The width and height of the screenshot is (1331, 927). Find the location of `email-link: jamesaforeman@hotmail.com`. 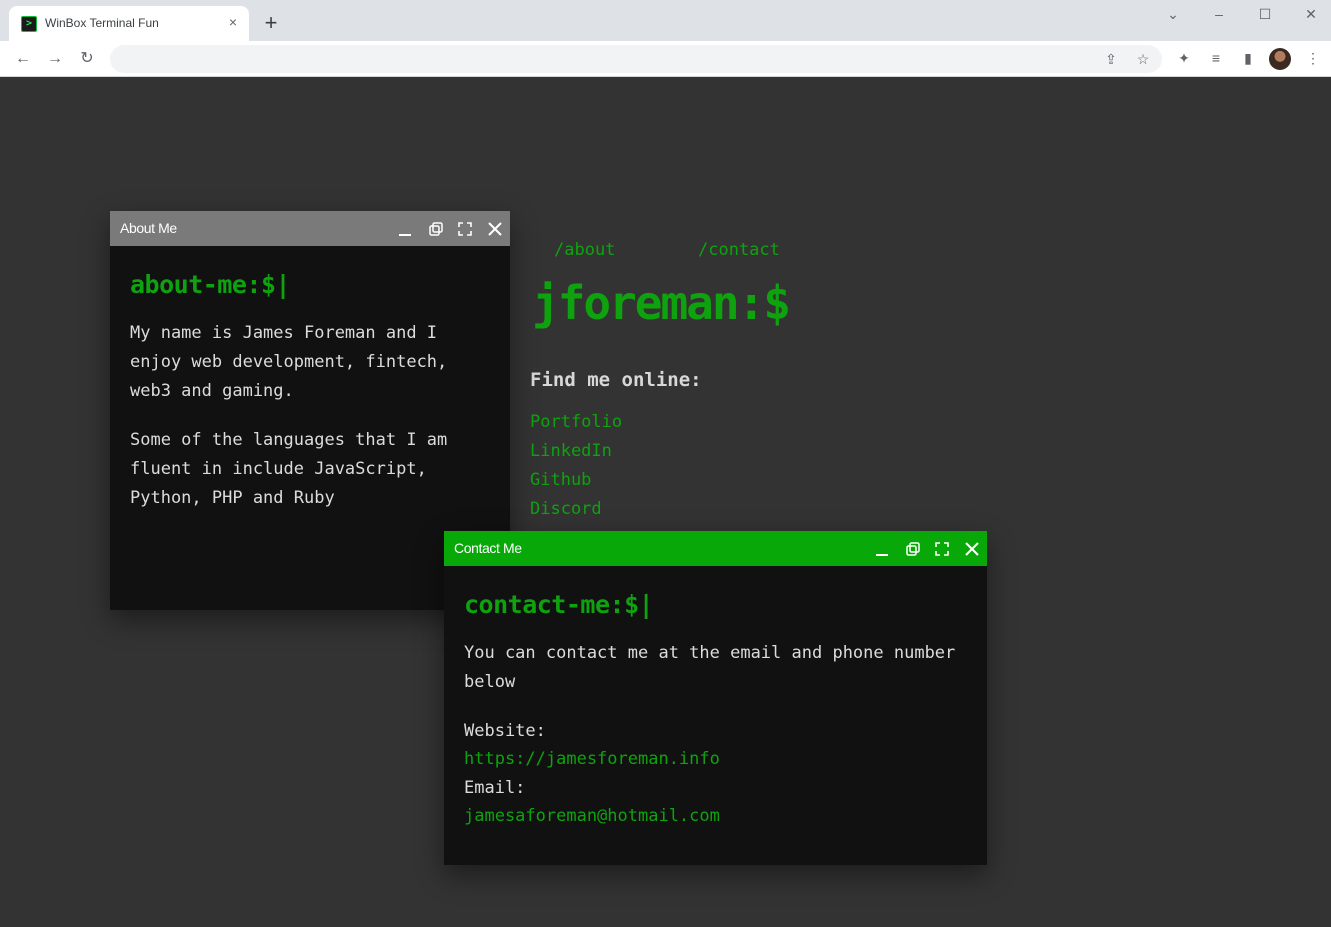

email-link: jamesaforeman@hotmail.com is located at coordinates (715, 816).